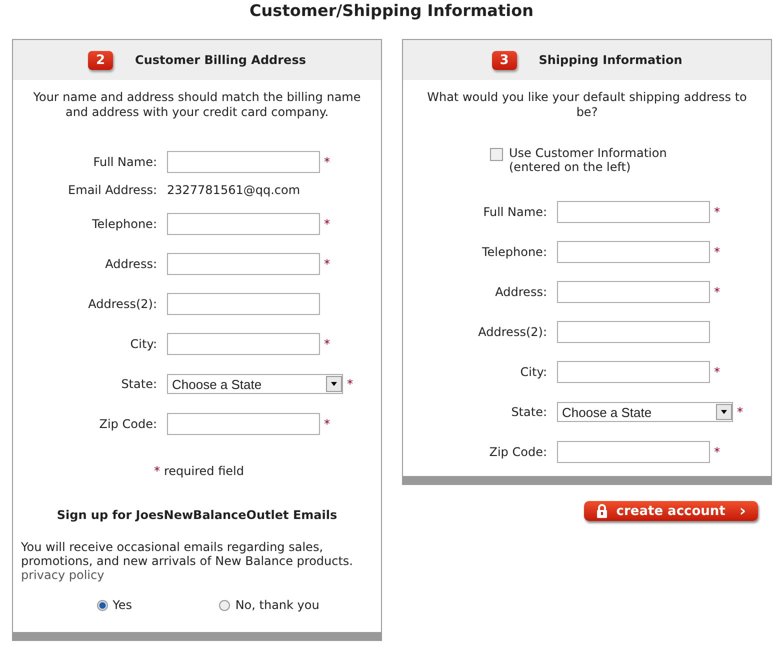 The width and height of the screenshot is (783, 650). Describe the element at coordinates (587, 105) in the screenshot. I see `intro-text: What would you like your default shipping address to be?` at that location.